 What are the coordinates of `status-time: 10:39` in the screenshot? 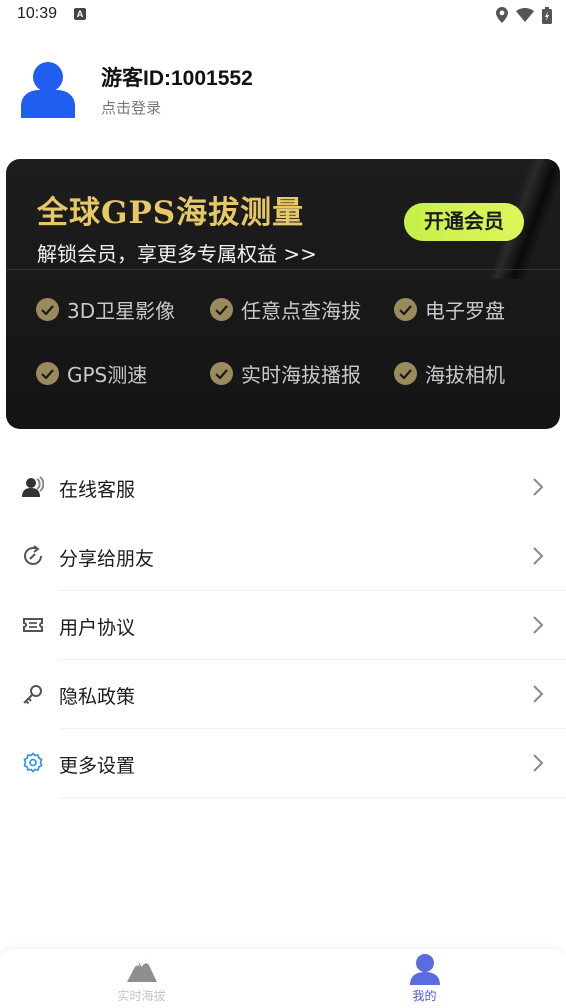 It's located at (37, 13).